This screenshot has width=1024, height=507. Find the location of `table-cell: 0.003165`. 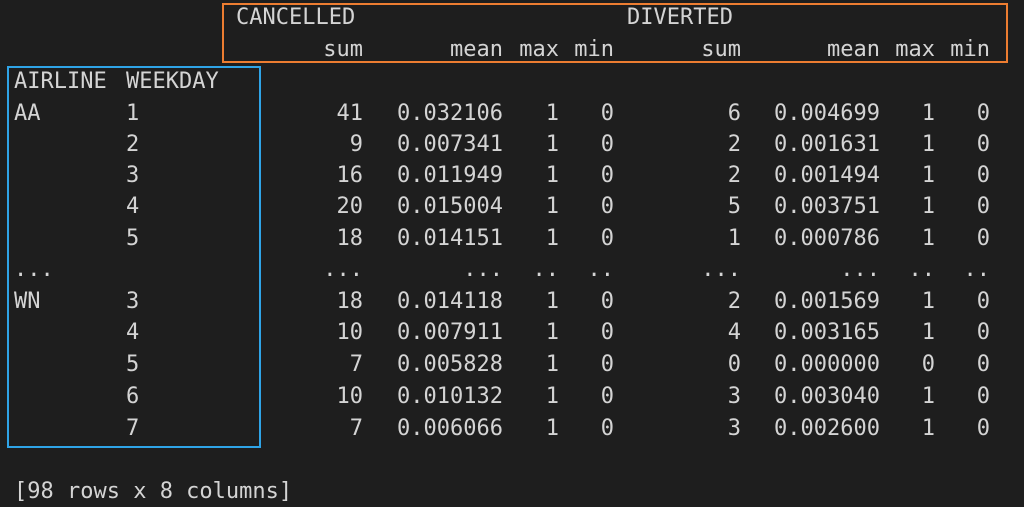

table-cell: 0.003165 is located at coordinates (827, 332).